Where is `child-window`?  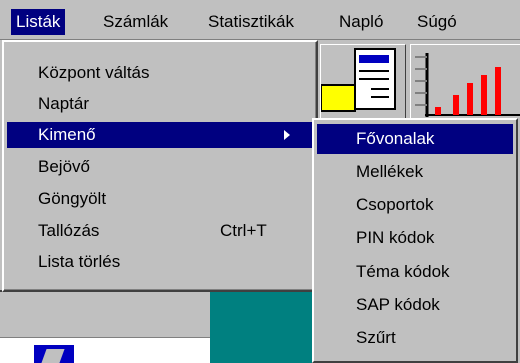
child-window is located at coordinates (105, 350).